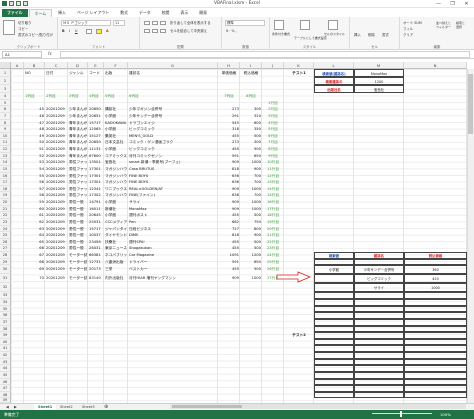  Describe the element at coordinates (443, 25) in the screenshot. I see `sort-filter-button: 並べ替えと フィルター` at that location.